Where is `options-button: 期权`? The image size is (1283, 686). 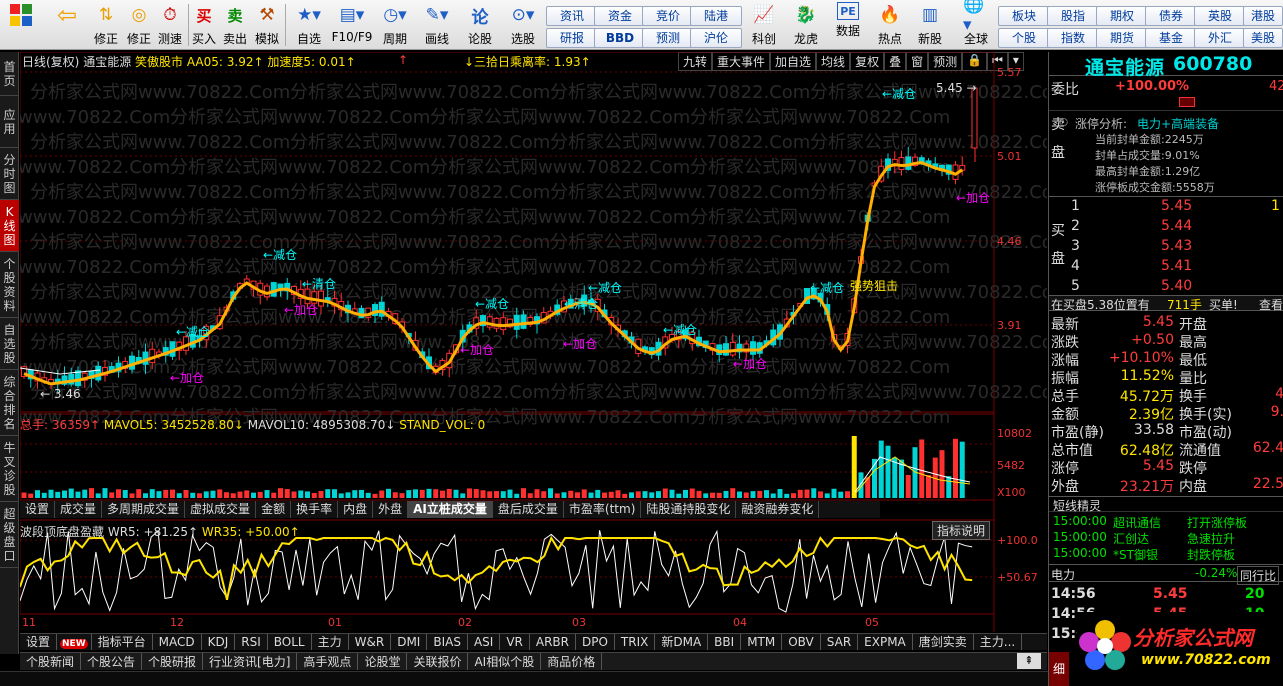 options-button: 期权 is located at coordinates (1122, 16).